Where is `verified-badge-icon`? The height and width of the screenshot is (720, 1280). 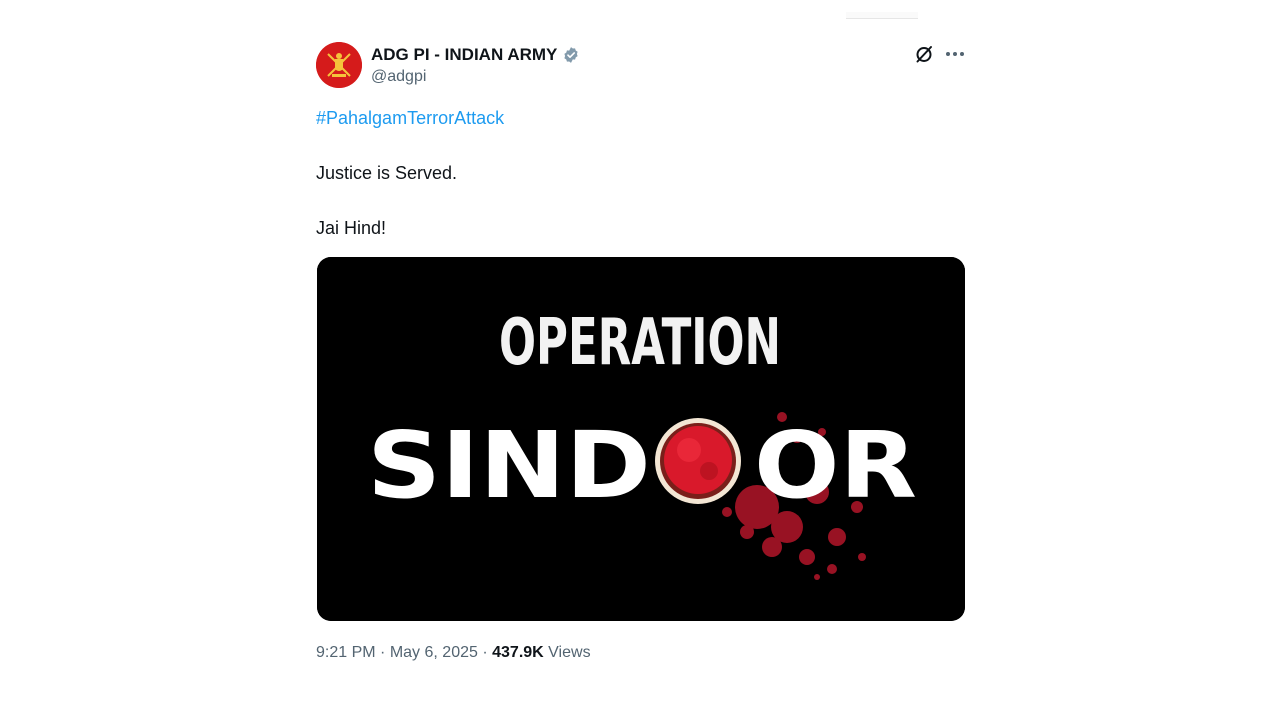
verified-badge-icon is located at coordinates (571, 55).